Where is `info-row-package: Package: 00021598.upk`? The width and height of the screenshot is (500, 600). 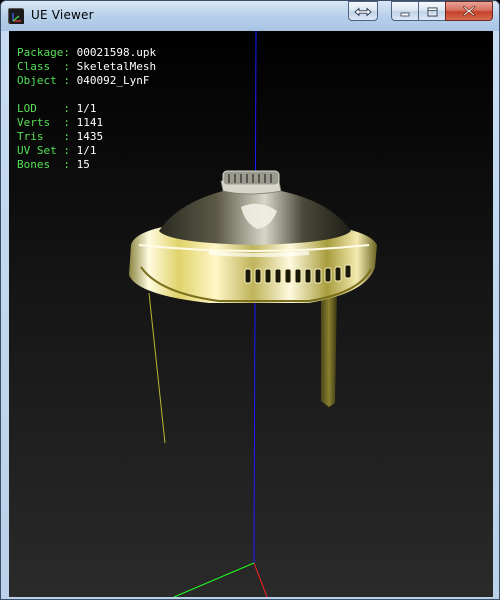
info-row-package: Package: 00021598.upk is located at coordinates (86, 53).